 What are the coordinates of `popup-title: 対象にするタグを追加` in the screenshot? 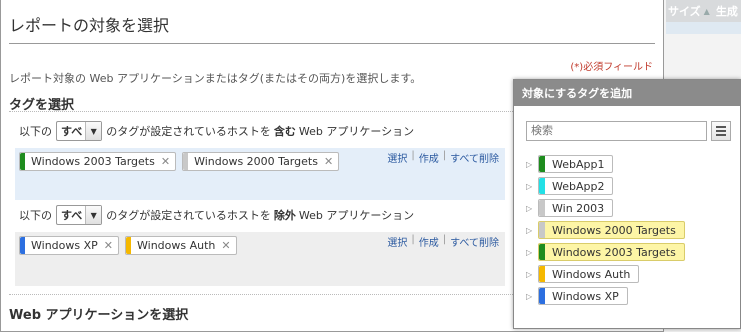 It's located at (627, 93).